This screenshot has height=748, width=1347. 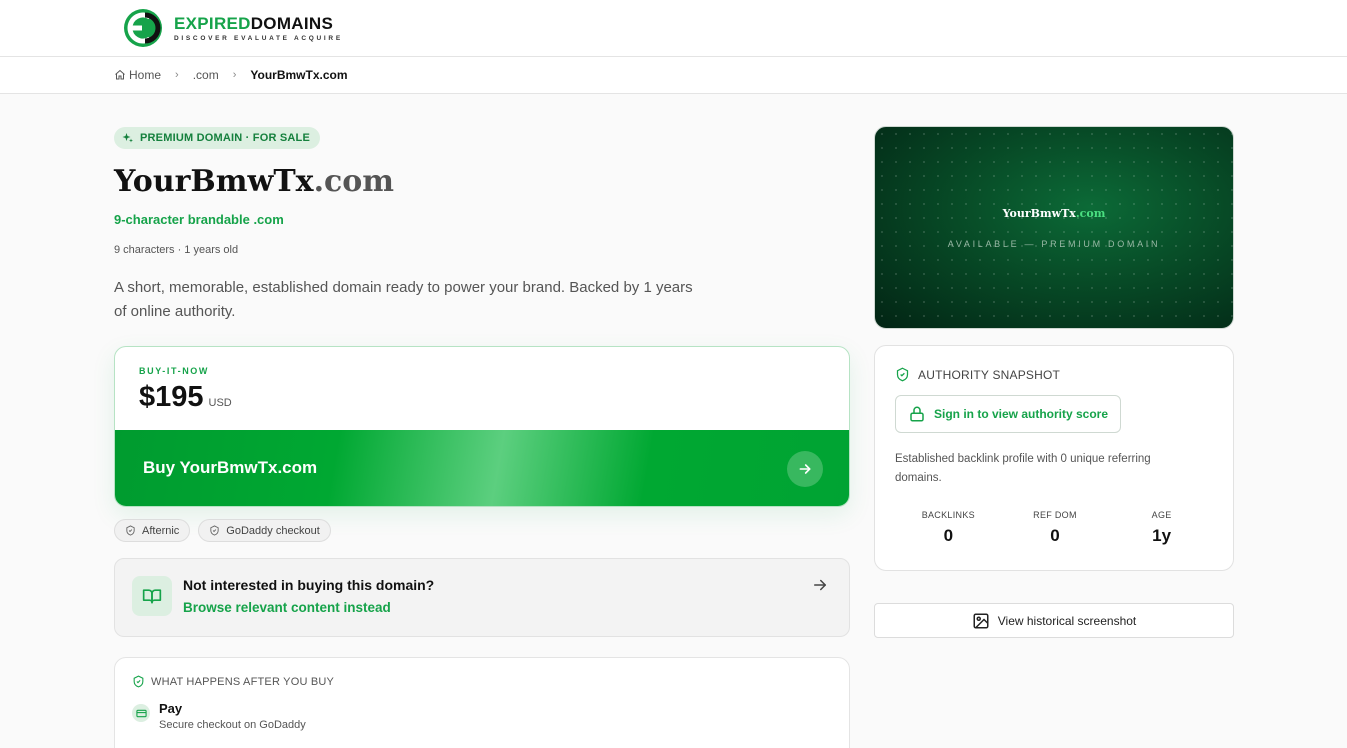 I want to click on book-open-icon, so click(x=152, y=596).